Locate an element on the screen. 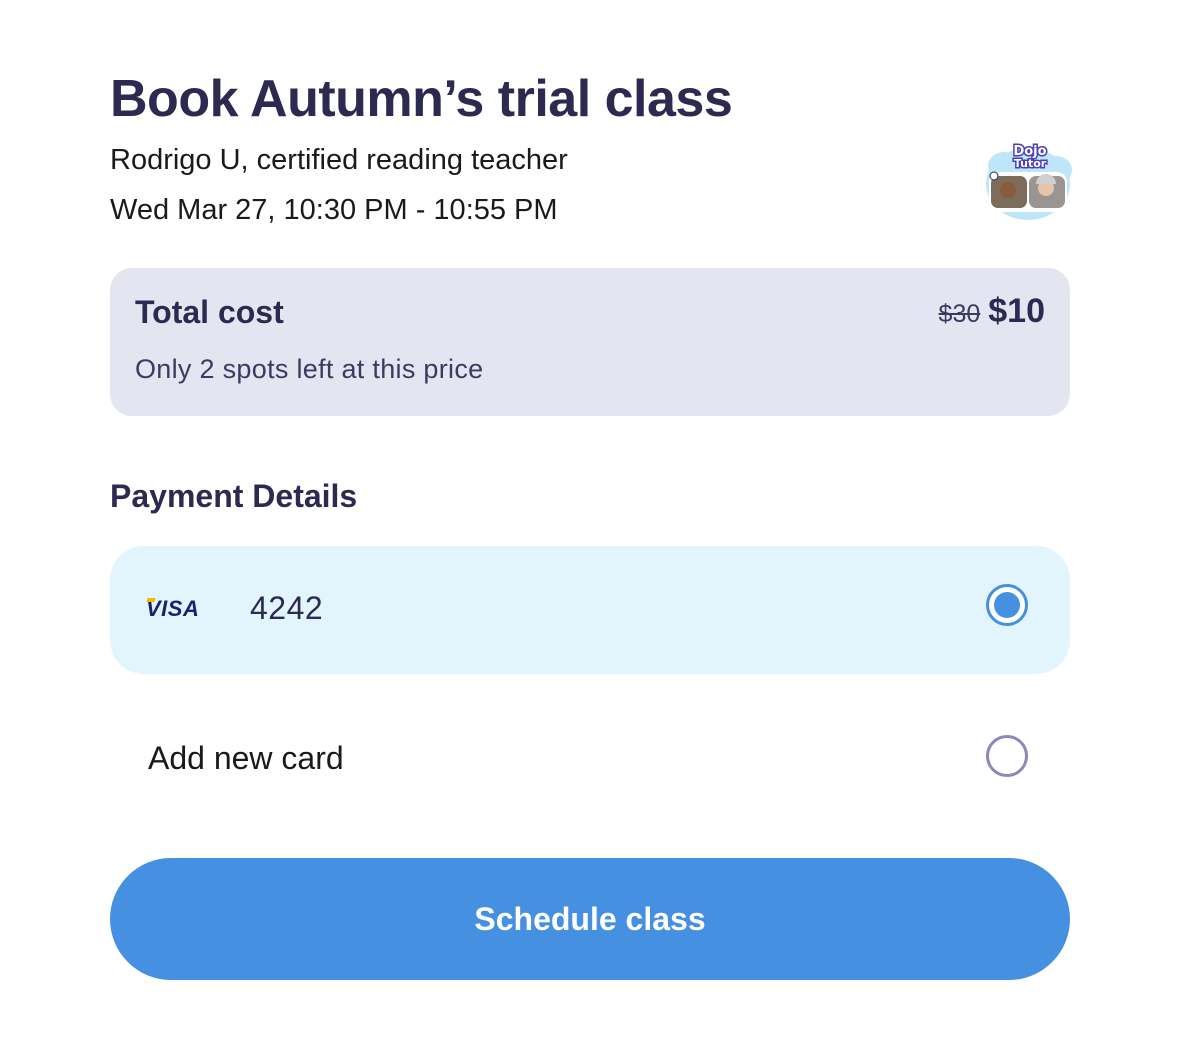 The width and height of the screenshot is (1182, 1050). logo-text-bottom: Tutor is located at coordinates (1030, 163).